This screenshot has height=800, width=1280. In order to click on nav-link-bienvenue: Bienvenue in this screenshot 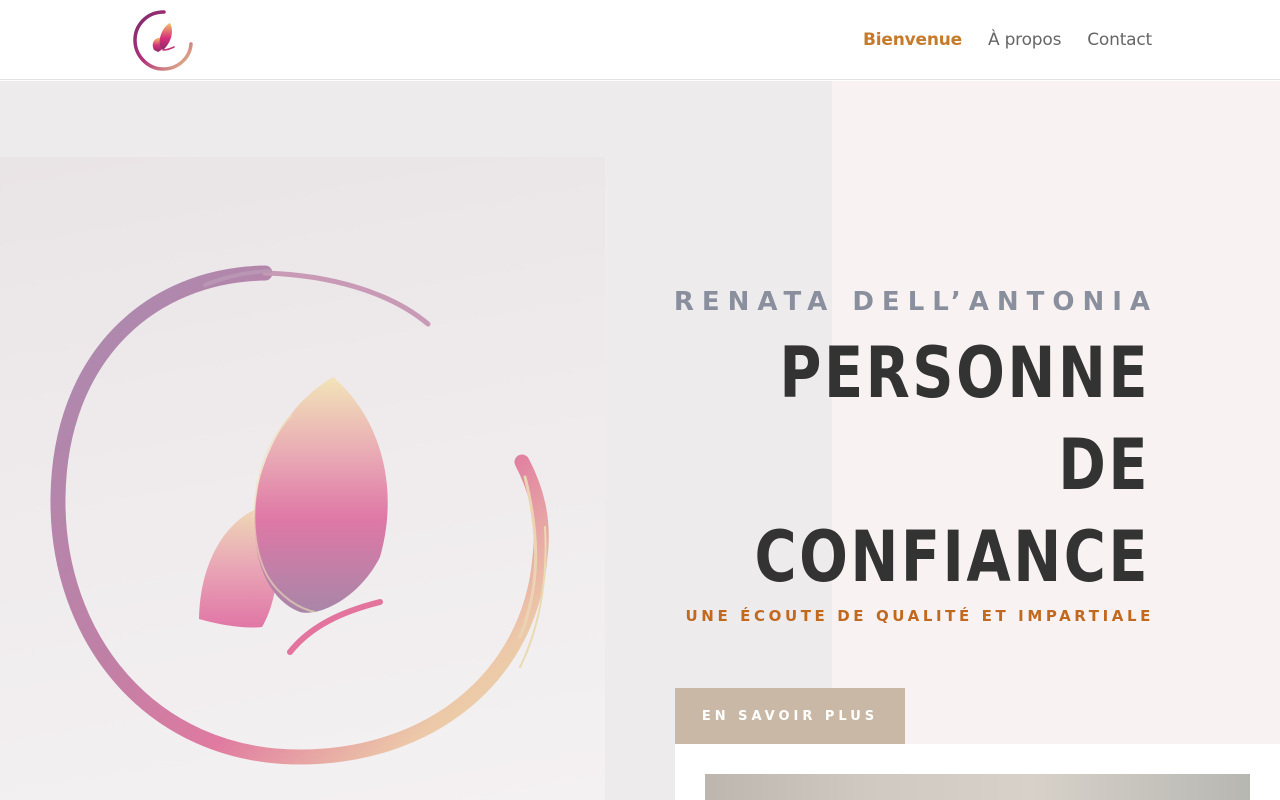, I will do `click(912, 40)`.